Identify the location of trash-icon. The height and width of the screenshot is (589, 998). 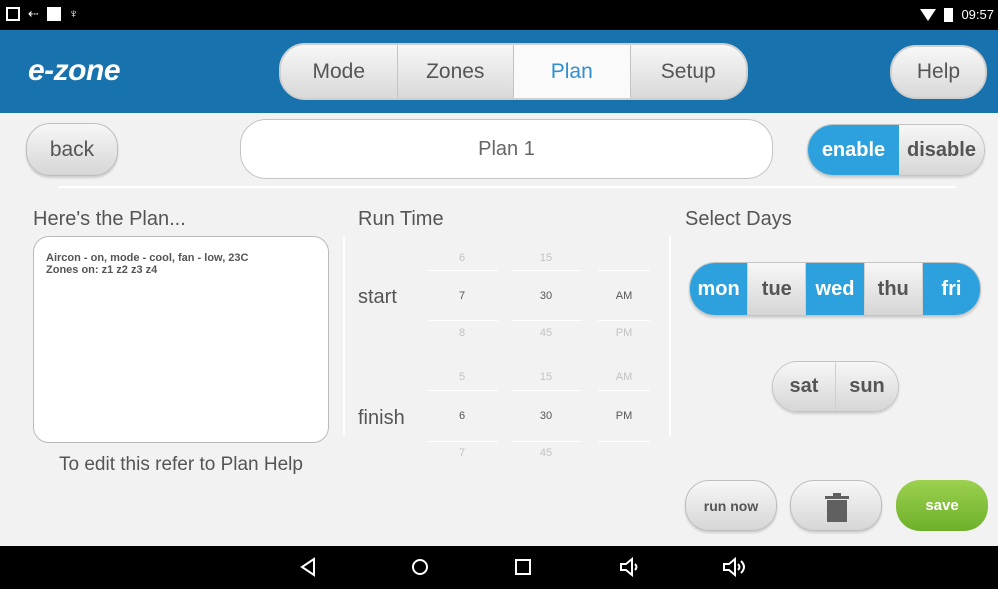
(837, 507).